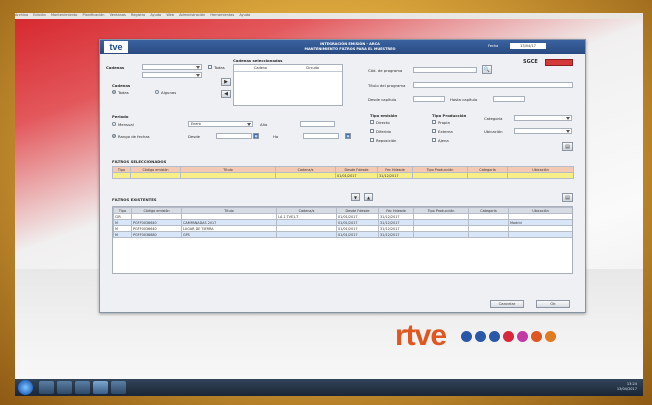 The width and height of the screenshot is (652, 405). I want to click on menu-item: Planificación, so click(94, 15).